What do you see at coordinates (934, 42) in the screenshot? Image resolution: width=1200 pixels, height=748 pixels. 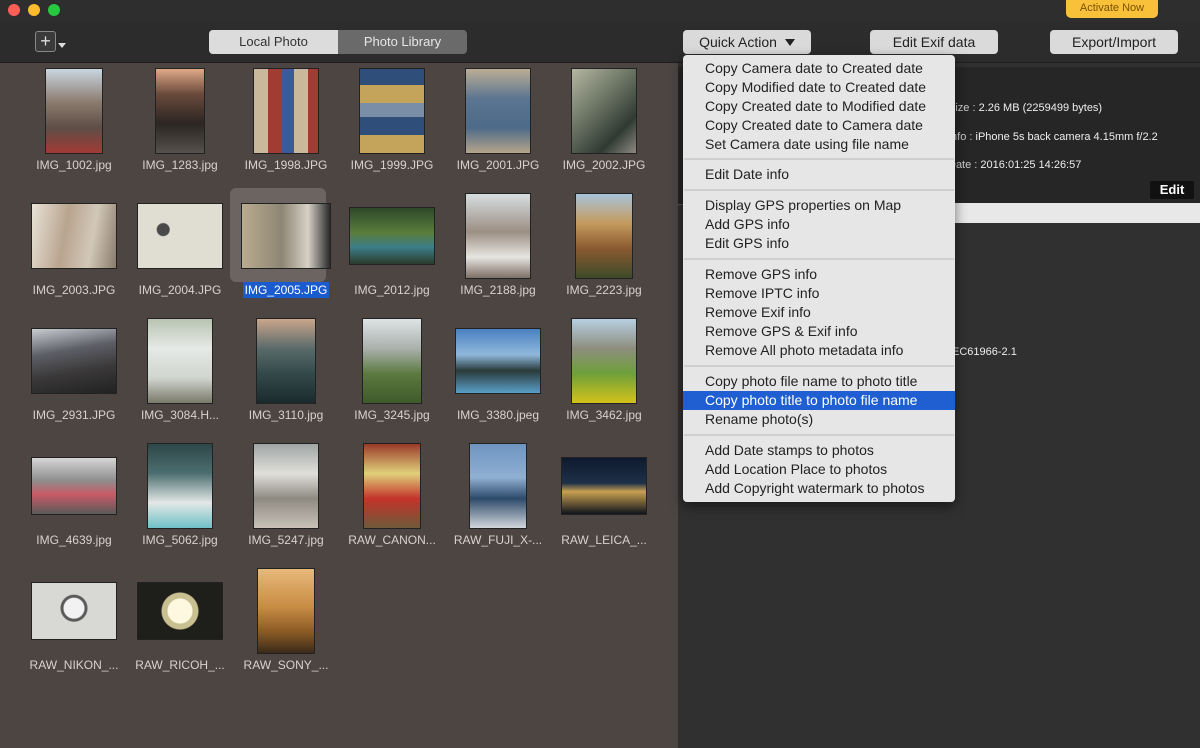 I see `edit-exif-button: Edit Exif data` at bounding box center [934, 42].